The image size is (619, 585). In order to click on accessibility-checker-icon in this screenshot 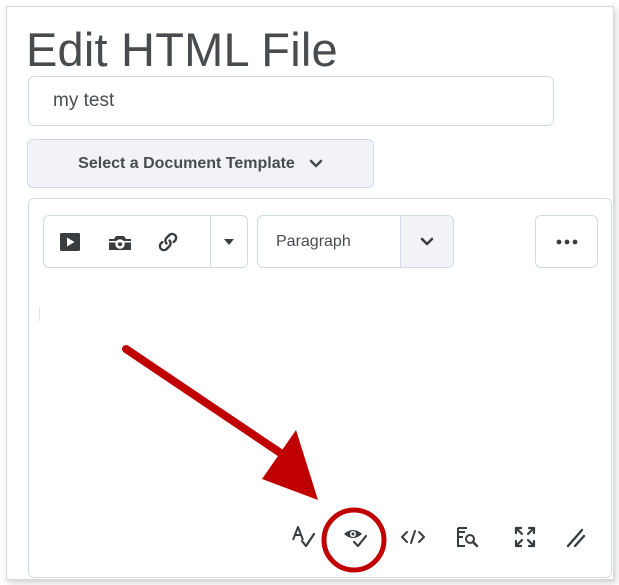, I will do `click(355, 537)`.